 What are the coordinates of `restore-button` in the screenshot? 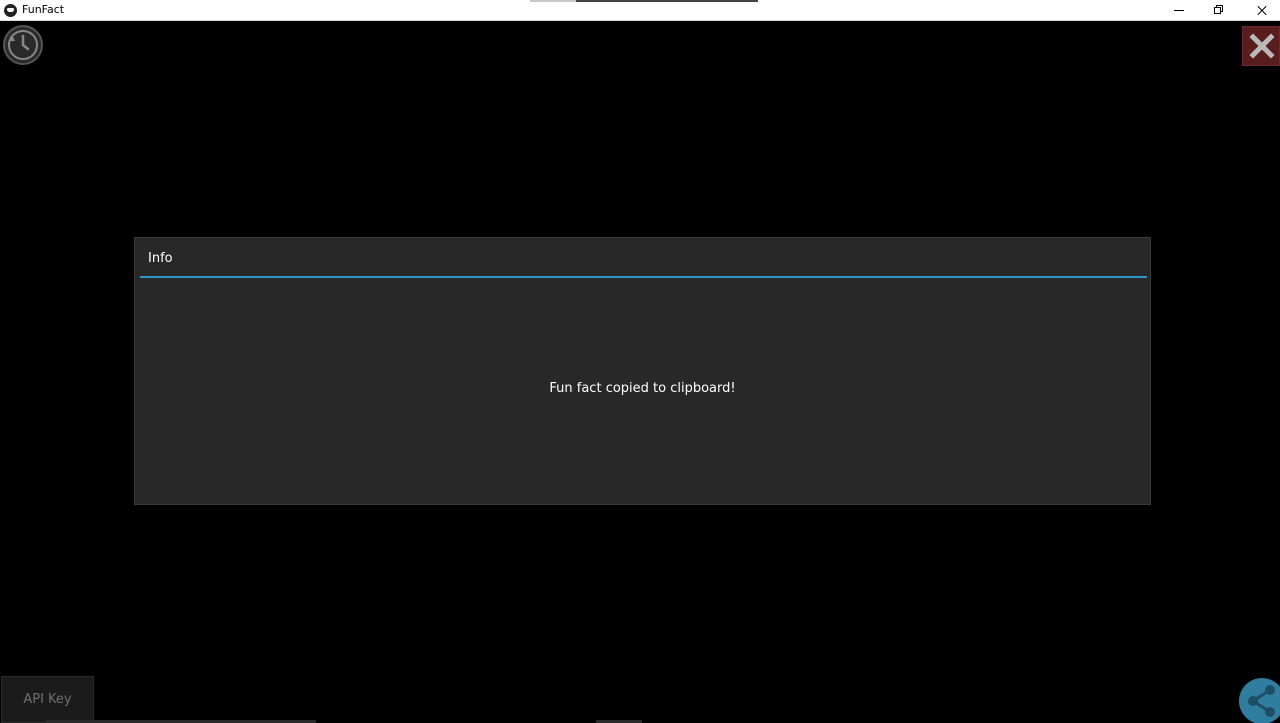 It's located at (1219, 10).